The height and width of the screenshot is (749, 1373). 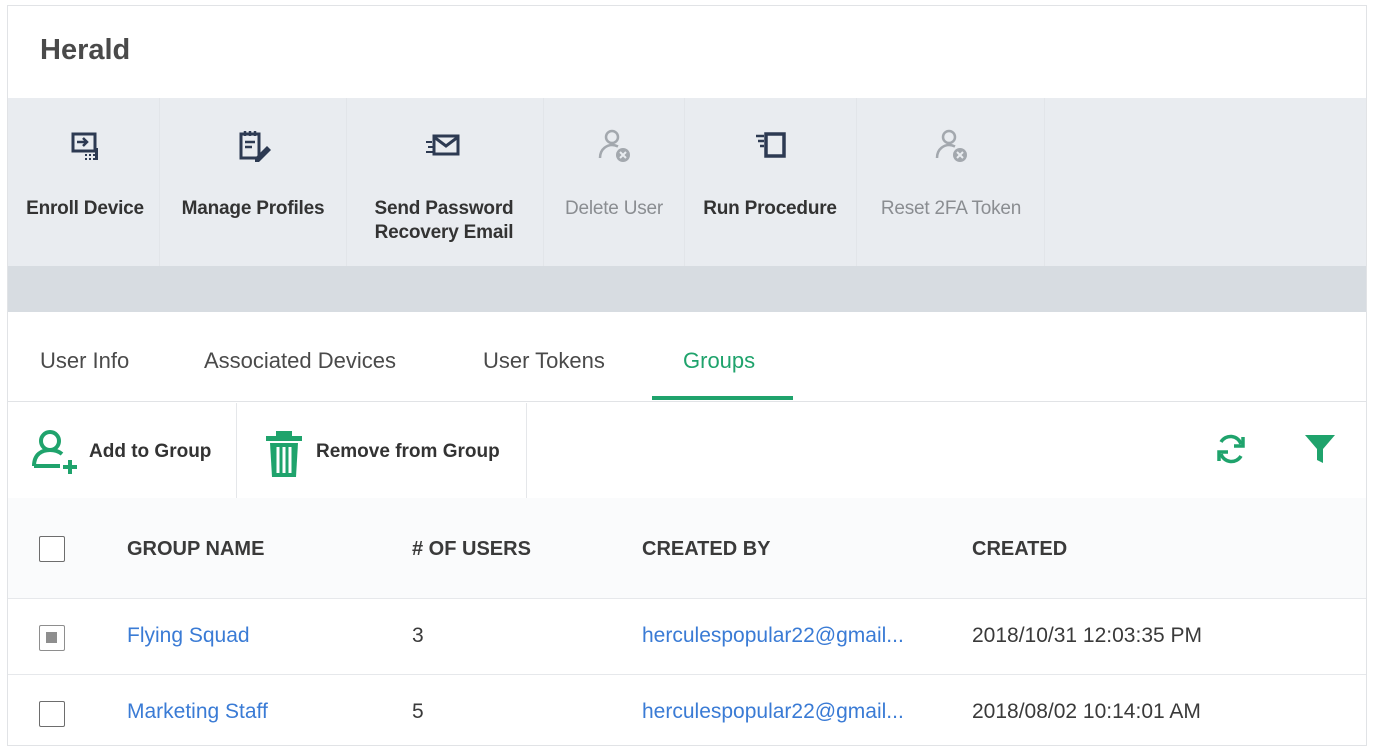 What do you see at coordinates (1087, 635) in the screenshot?
I see `created-date: 2018/10/31 12:03:35 PM` at bounding box center [1087, 635].